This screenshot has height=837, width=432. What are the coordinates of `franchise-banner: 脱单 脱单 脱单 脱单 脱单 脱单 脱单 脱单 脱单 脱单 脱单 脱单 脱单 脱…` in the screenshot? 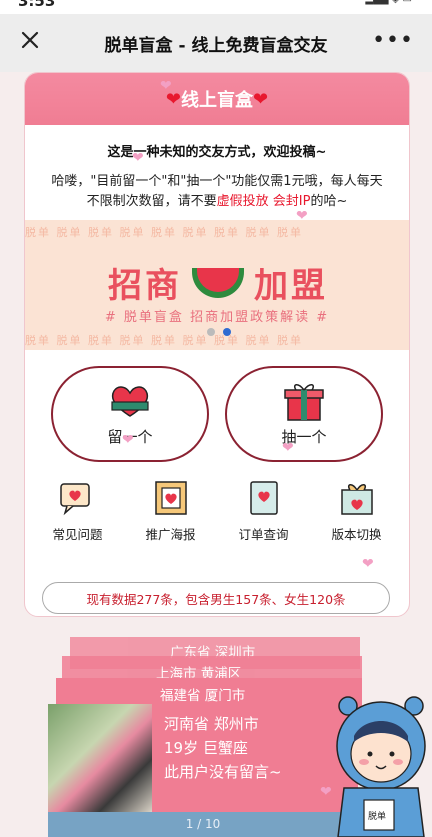 It's located at (217, 285).